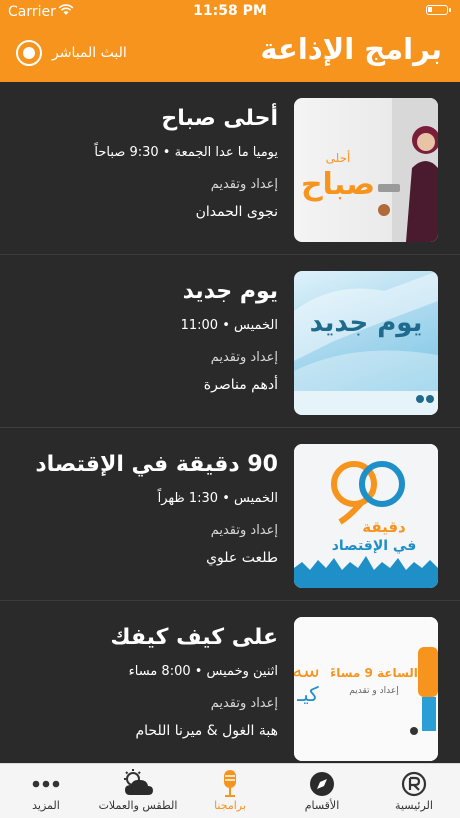  What do you see at coordinates (236, 212) in the screenshot?
I see `program-host: نجوى الحمدان` at bounding box center [236, 212].